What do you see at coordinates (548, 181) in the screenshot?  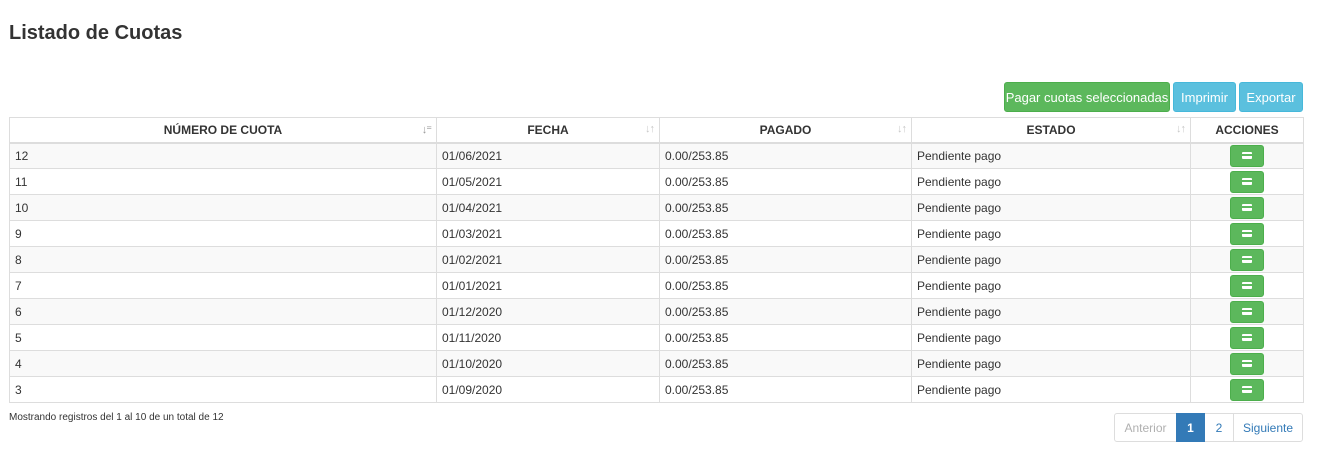 I see `cell-fecha: 01/05/2021` at bounding box center [548, 181].